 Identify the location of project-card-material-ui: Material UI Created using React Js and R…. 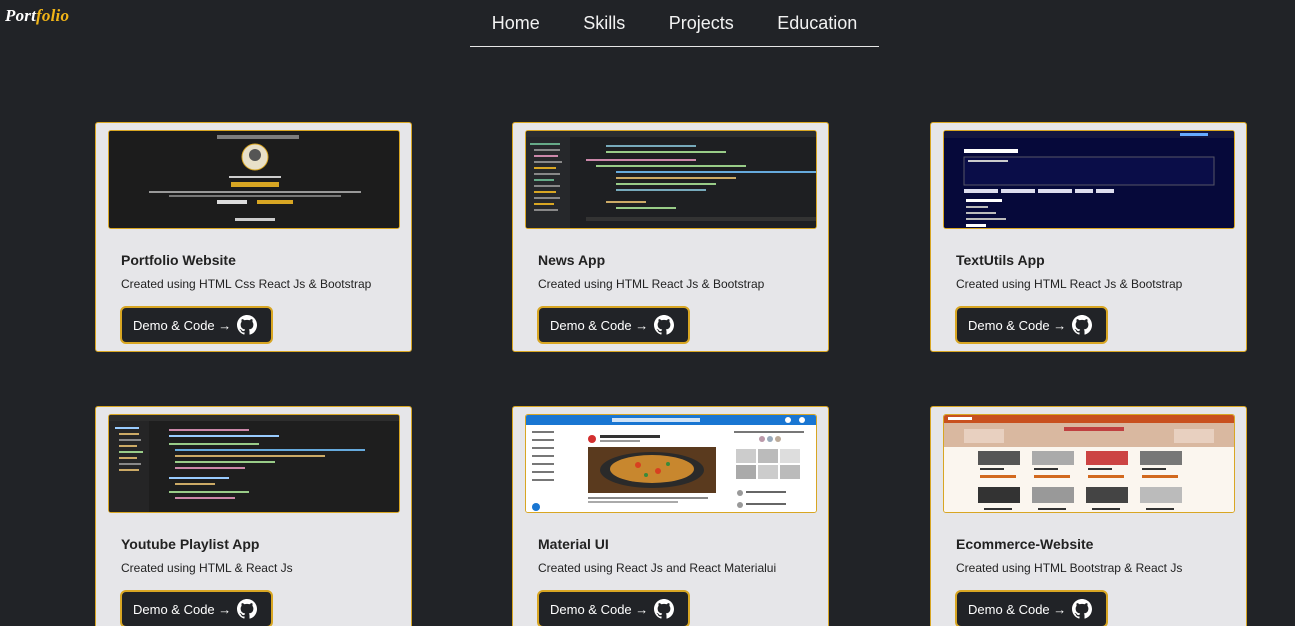
(670, 516).